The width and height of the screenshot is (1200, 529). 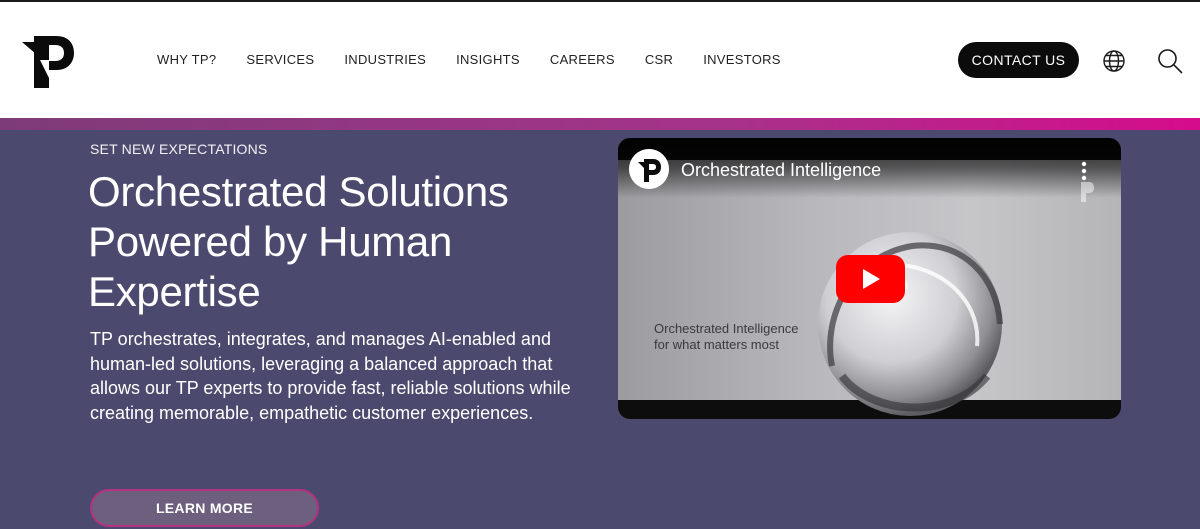 What do you see at coordinates (1084, 171) in the screenshot?
I see `more-options-icon` at bounding box center [1084, 171].